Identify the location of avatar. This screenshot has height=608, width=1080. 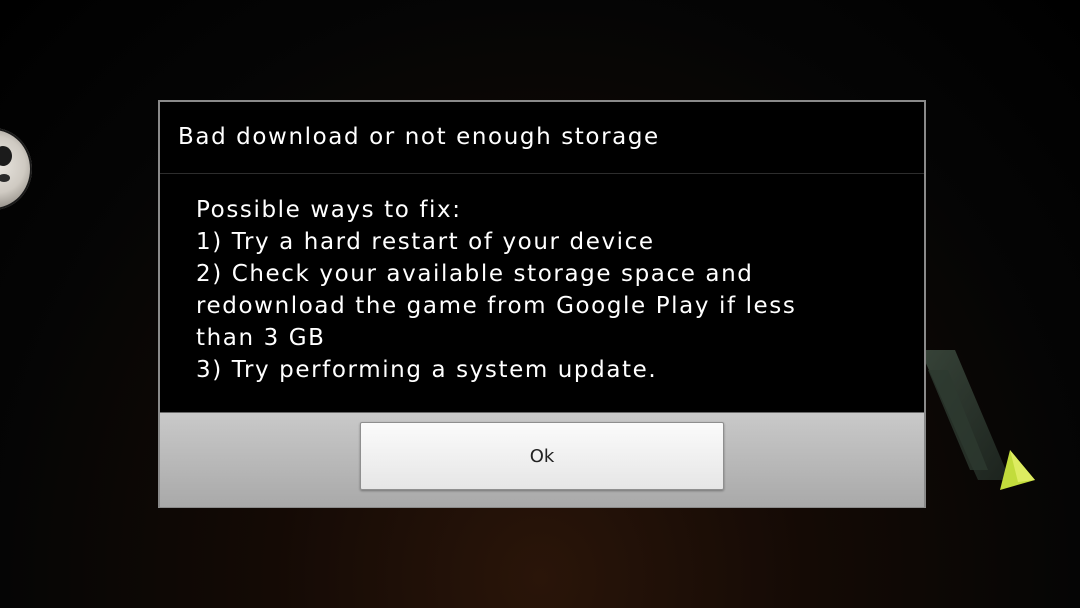
(16, 169).